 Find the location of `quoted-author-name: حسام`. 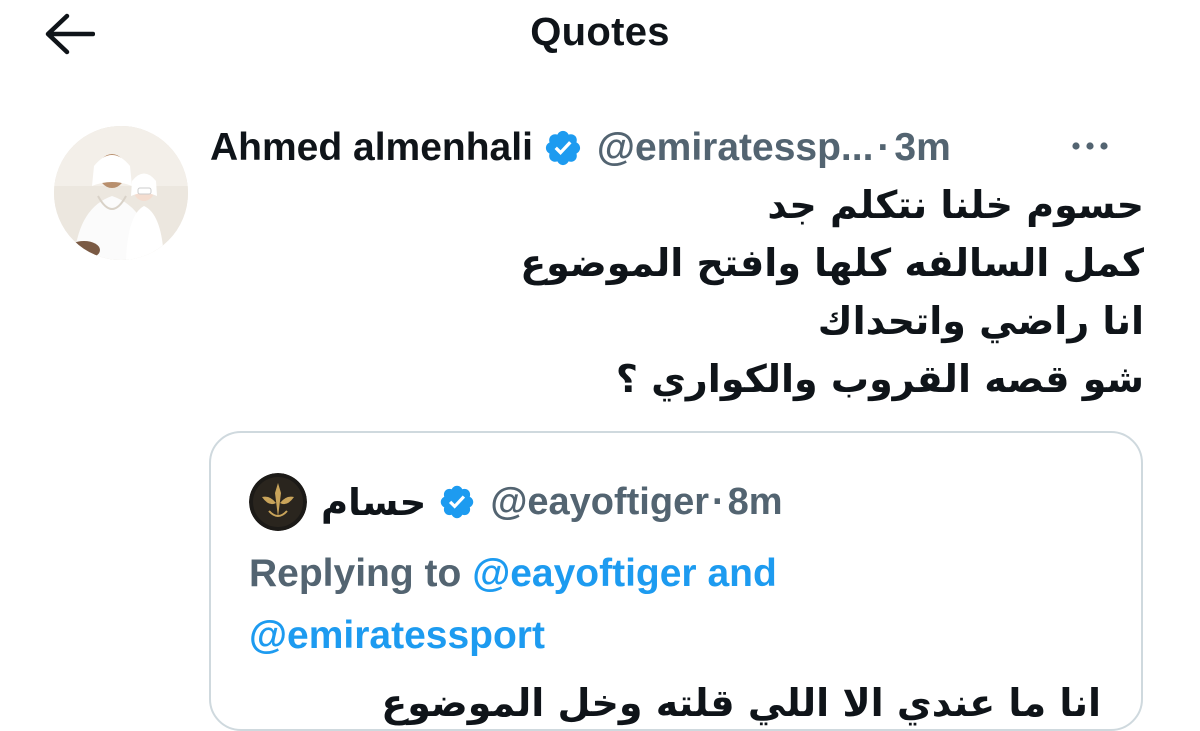

quoted-author-name: حسام is located at coordinates (373, 502).